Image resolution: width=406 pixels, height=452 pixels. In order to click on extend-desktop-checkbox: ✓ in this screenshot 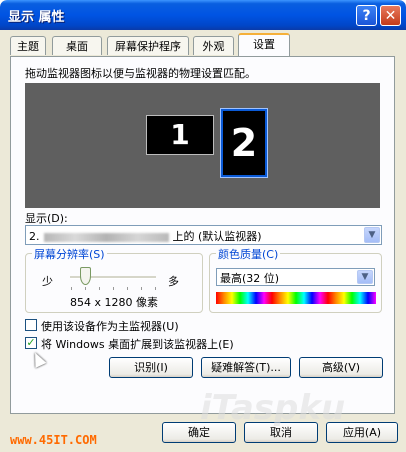, I will do `click(31, 343)`.